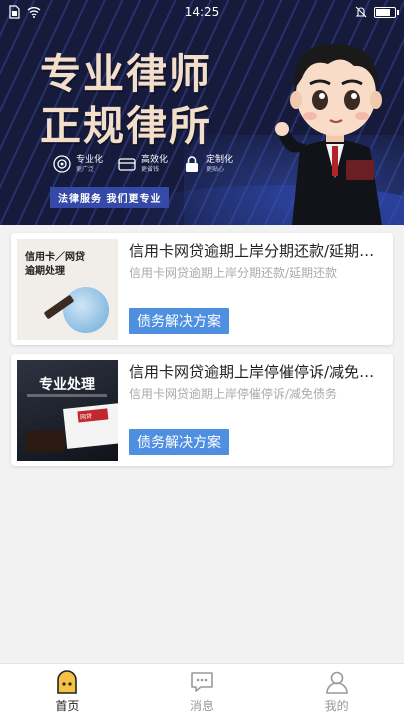  I want to click on thumbnail-badge: 网贷, so click(93, 415).